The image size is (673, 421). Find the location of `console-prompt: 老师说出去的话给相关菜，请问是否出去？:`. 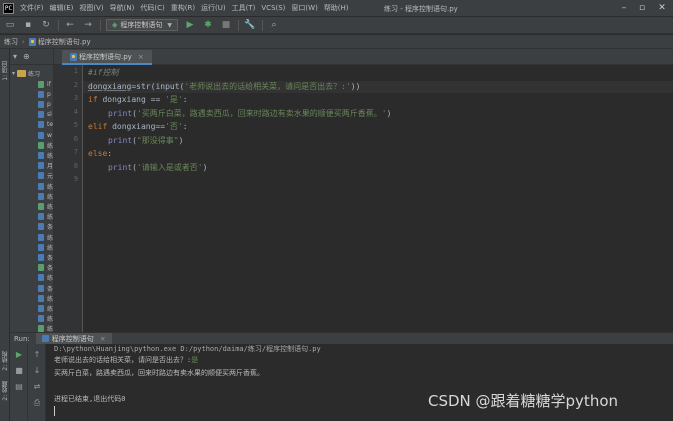

console-prompt: 老师说出去的话给相关菜，请问是否出去？: is located at coordinates (123, 360).